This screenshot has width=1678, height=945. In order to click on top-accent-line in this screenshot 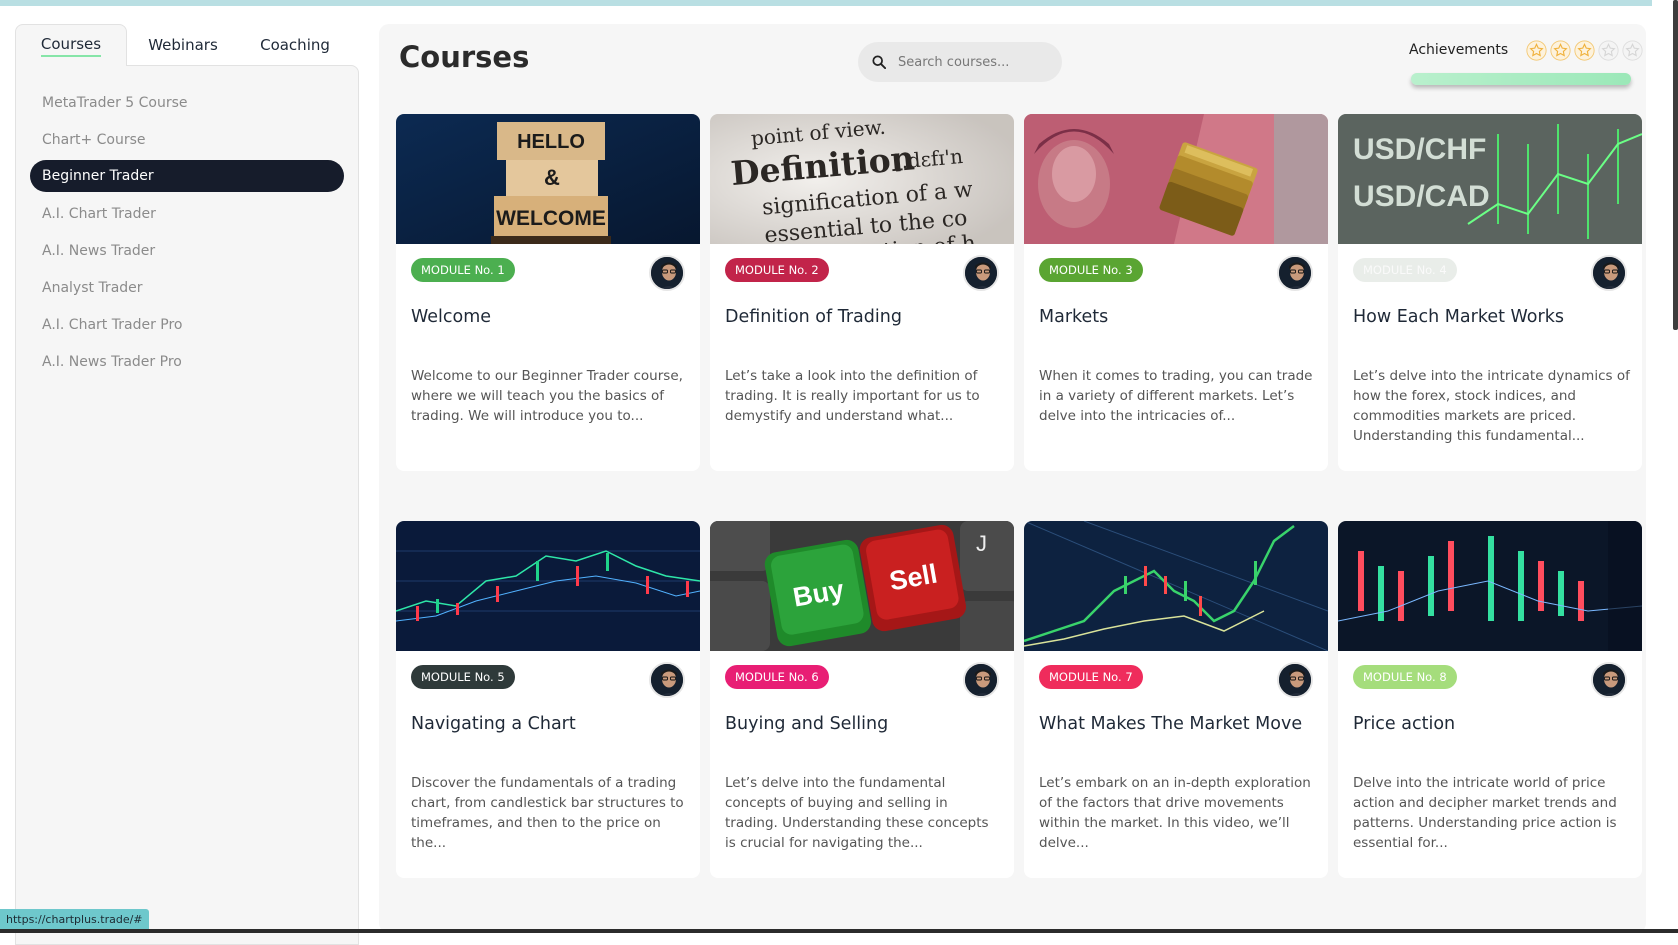, I will do `click(839, 3)`.